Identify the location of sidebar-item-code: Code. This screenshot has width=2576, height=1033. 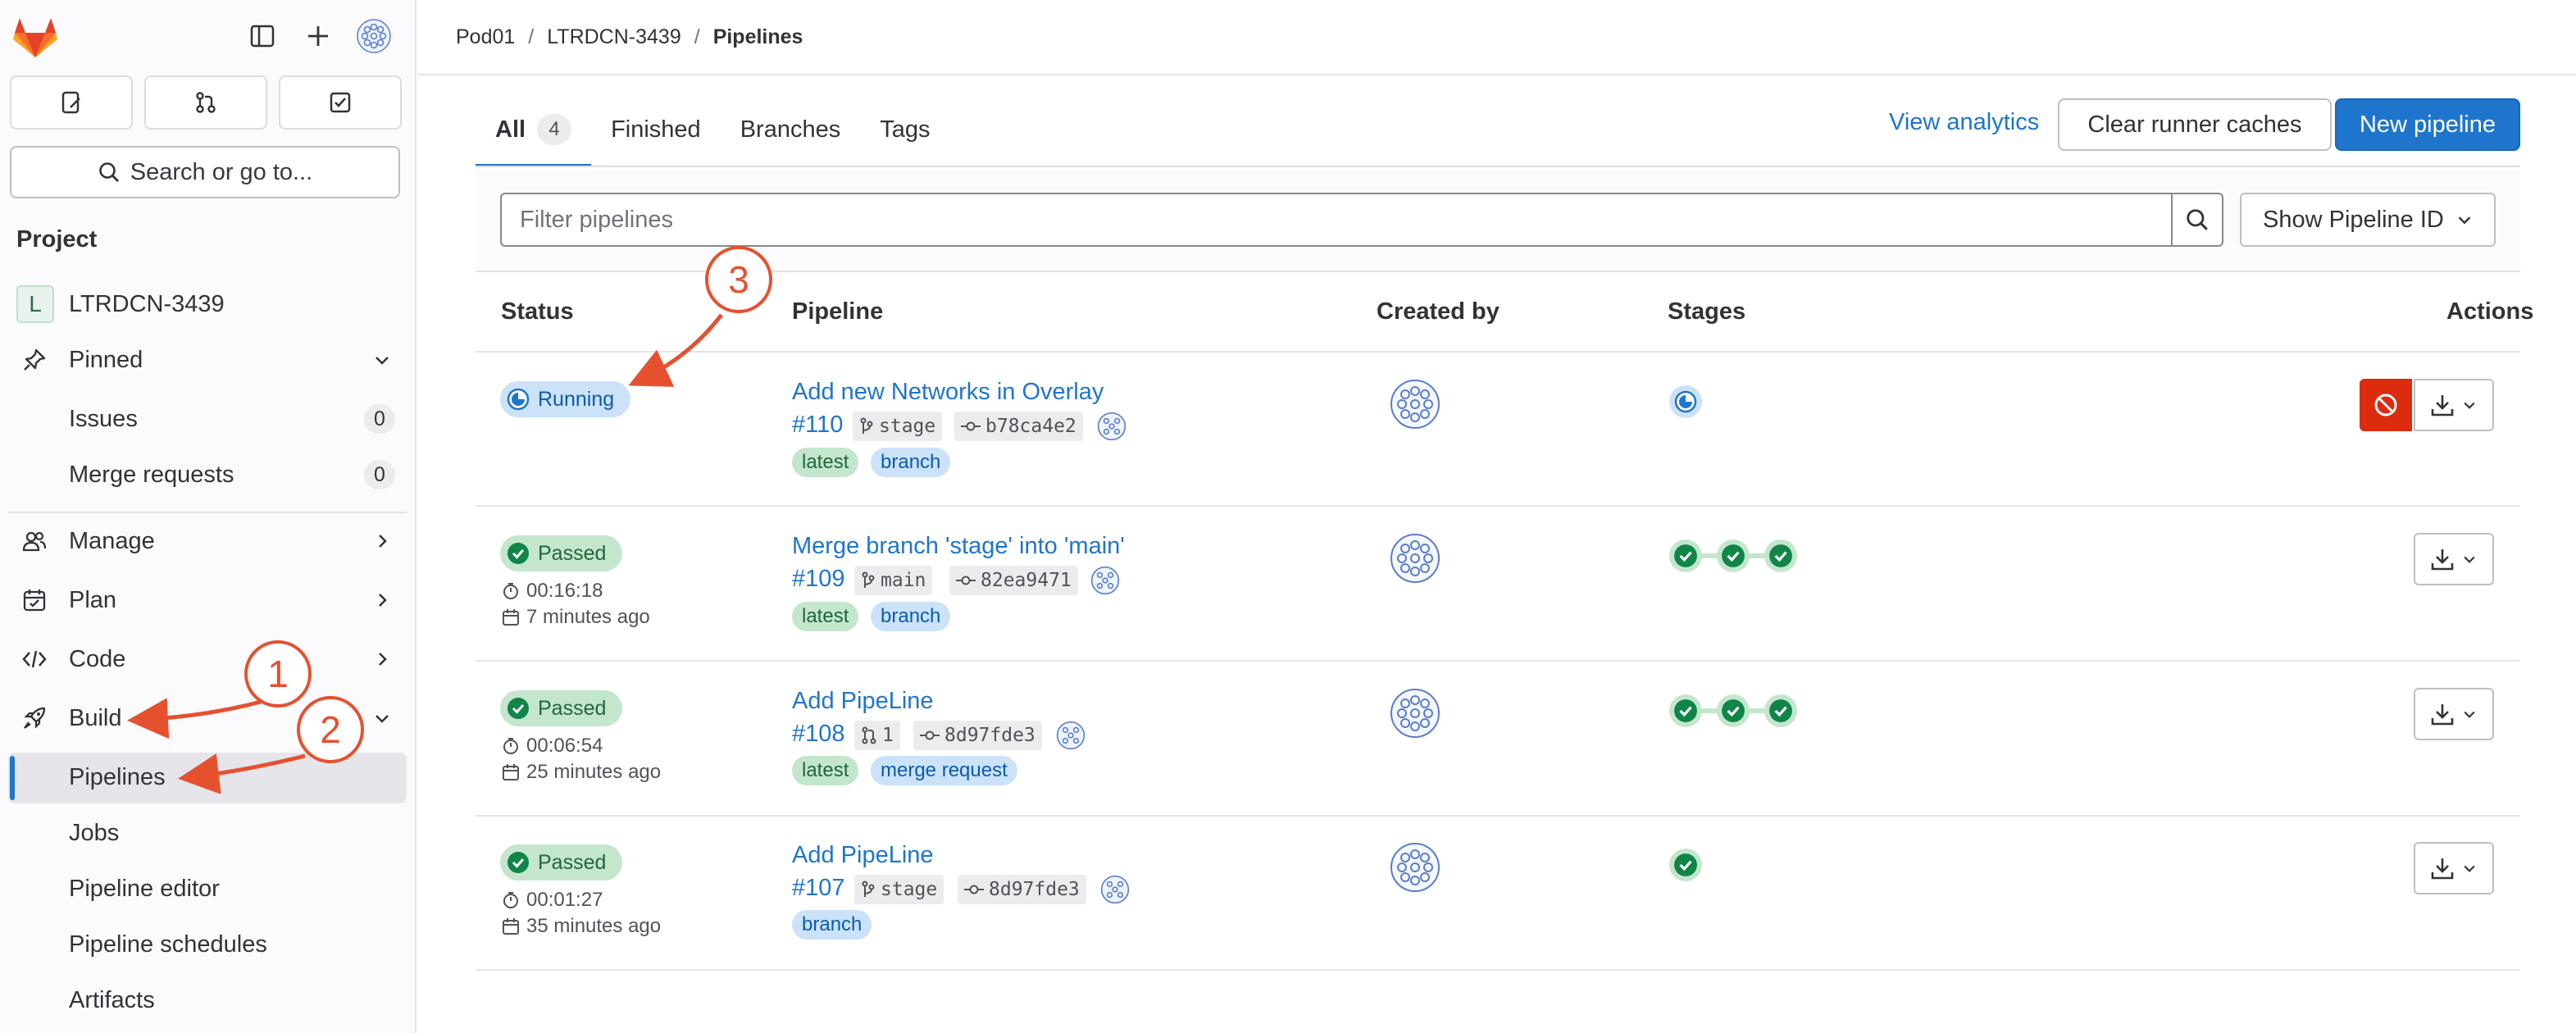
(208, 659).